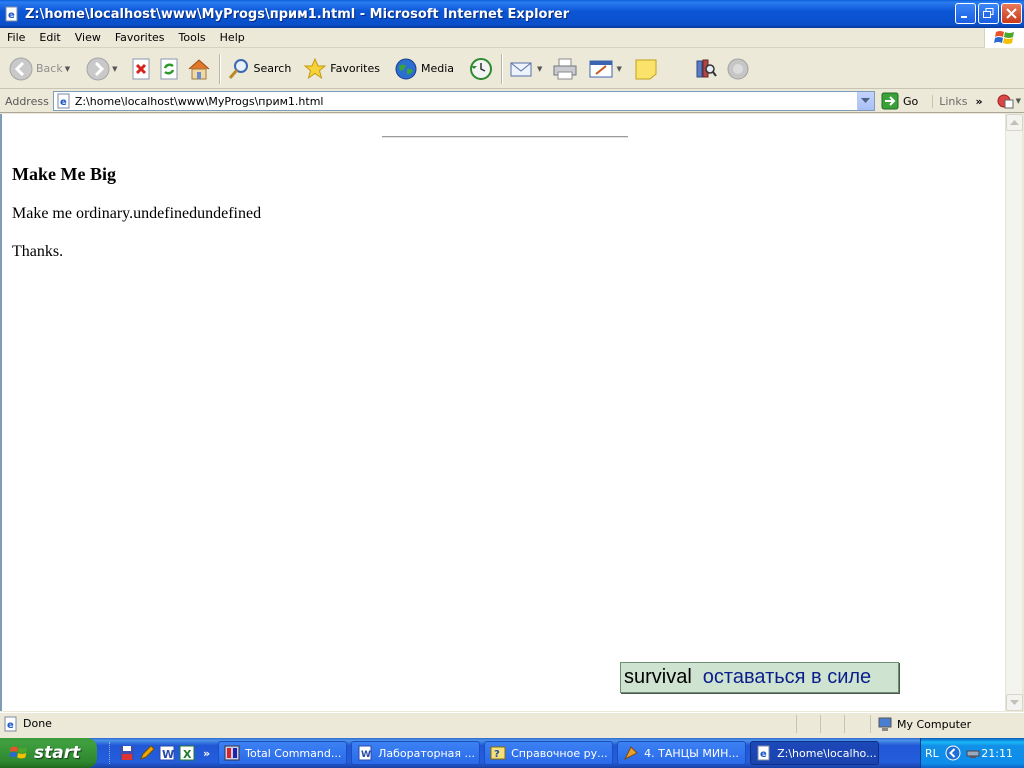 The width and height of the screenshot is (1024, 768). What do you see at coordinates (27, 724) in the screenshot?
I see `status-text: e Done` at bounding box center [27, 724].